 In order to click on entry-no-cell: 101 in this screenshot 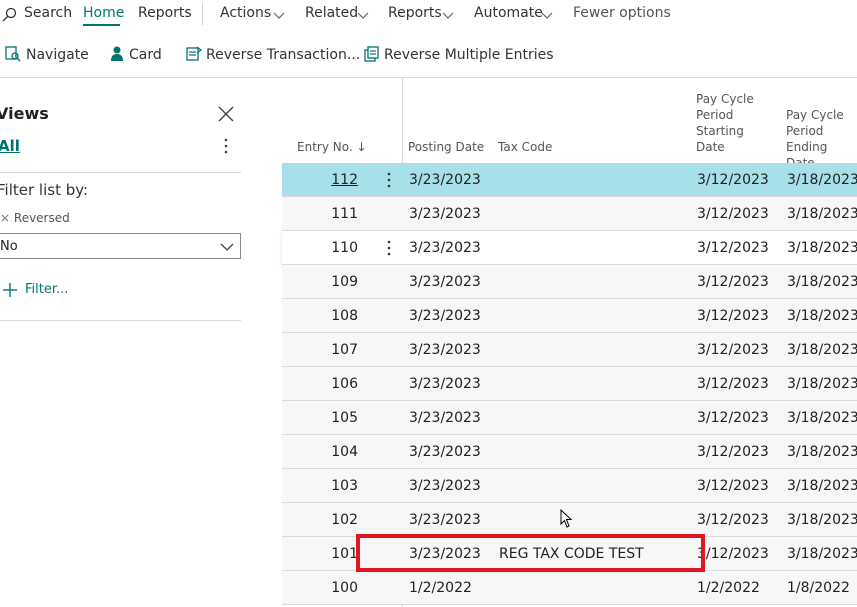, I will do `click(320, 554)`.